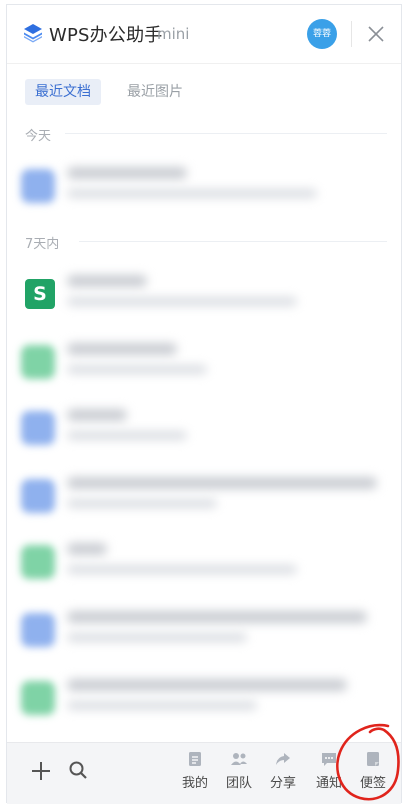 The width and height of the screenshot is (408, 807). Describe the element at coordinates (195, 759) in the screenshot. I see `doc-icon` at that location.